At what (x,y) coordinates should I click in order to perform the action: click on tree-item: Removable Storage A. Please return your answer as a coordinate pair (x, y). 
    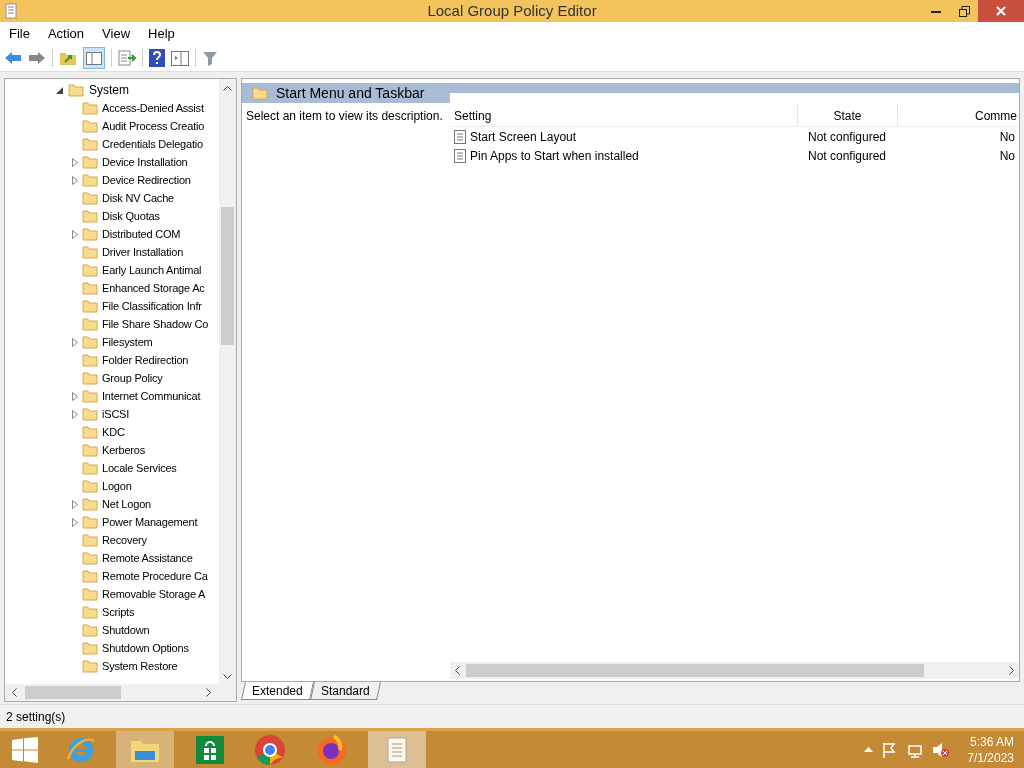
    Looking at the image, I should click on (154, 594).